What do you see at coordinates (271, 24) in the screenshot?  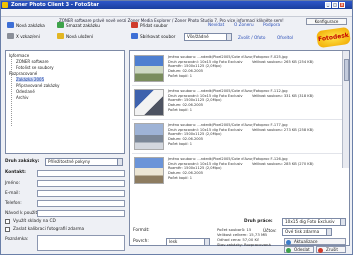 I see `support-link: Podpora` at bounding box center [271, 24].